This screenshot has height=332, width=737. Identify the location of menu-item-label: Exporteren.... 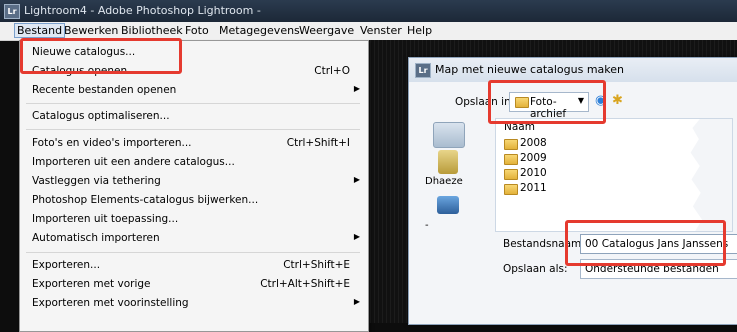
(66, 265).